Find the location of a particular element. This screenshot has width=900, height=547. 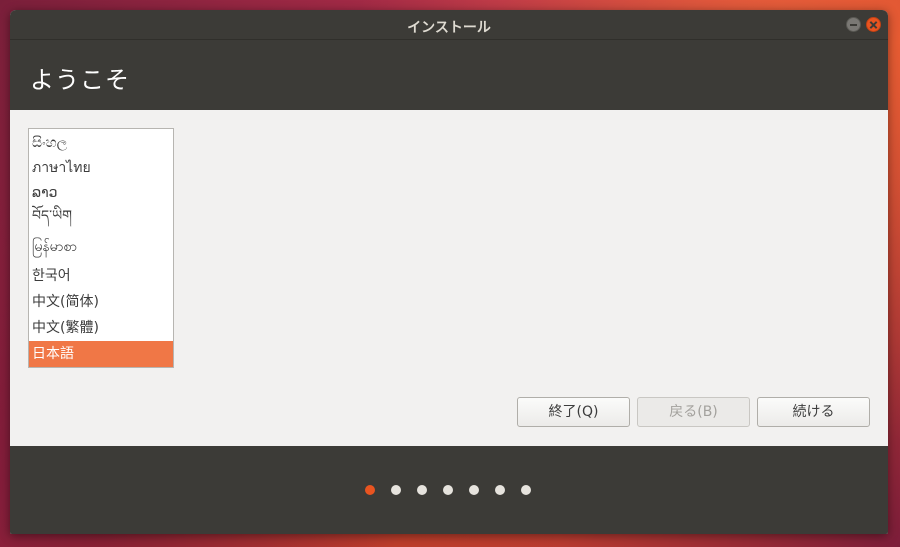

back-button: 戻る(B) is located at coordinates (693, 412).